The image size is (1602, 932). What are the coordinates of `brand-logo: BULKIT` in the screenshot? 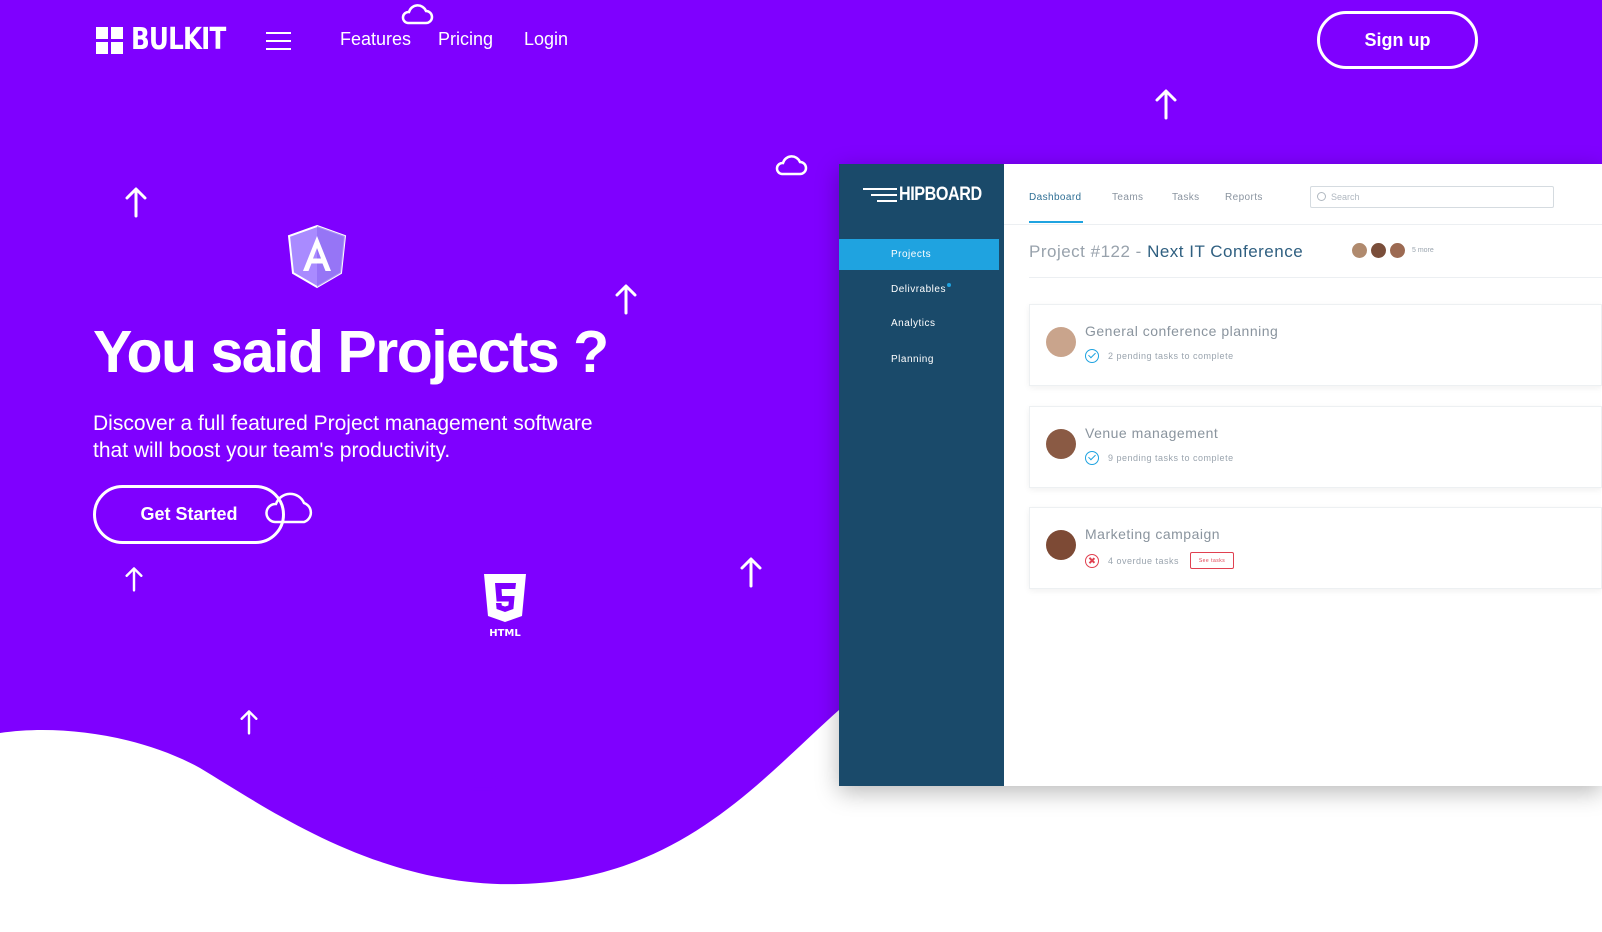 It's located at (171, 40).